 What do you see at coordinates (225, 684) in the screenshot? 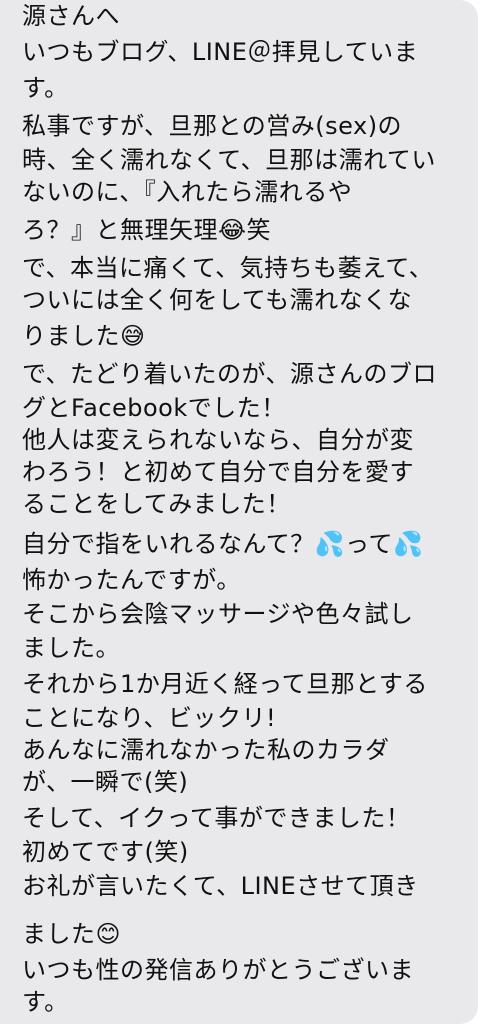
I see `message-line: それから1か月近く経って旦那とする` at bounding box center [225, 684].